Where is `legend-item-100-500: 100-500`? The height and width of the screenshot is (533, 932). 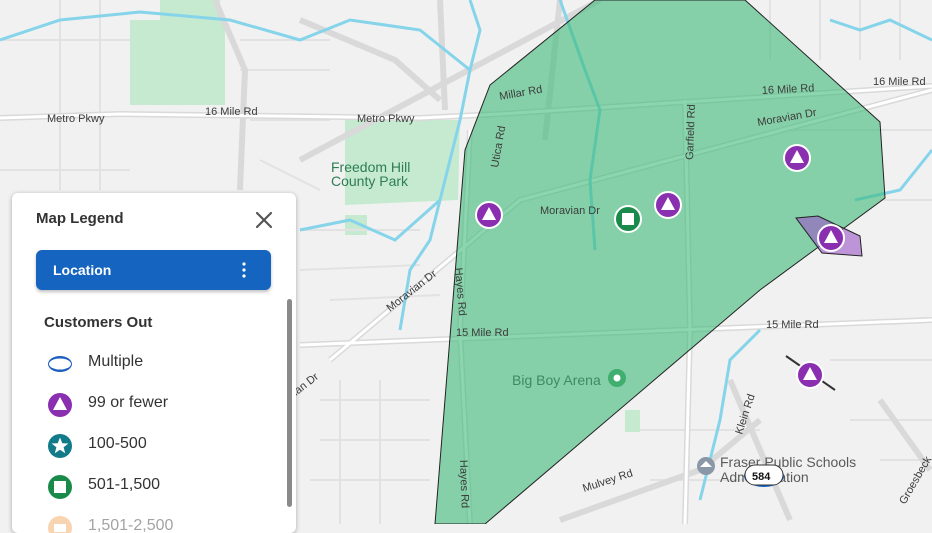
legend-item-100-500: 100-500 is located at coordinates (154, 444).